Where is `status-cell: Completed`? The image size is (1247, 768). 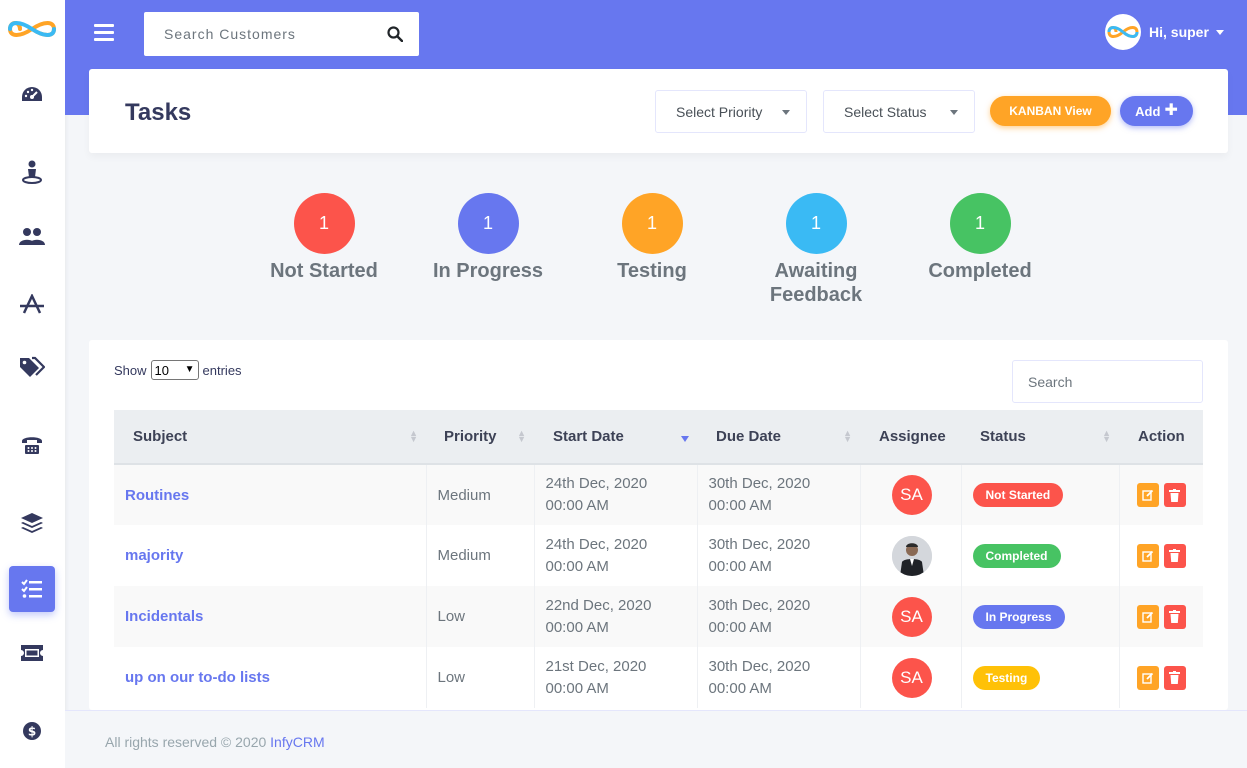
status-cell: Completed is located at coordinates (1040, 555).